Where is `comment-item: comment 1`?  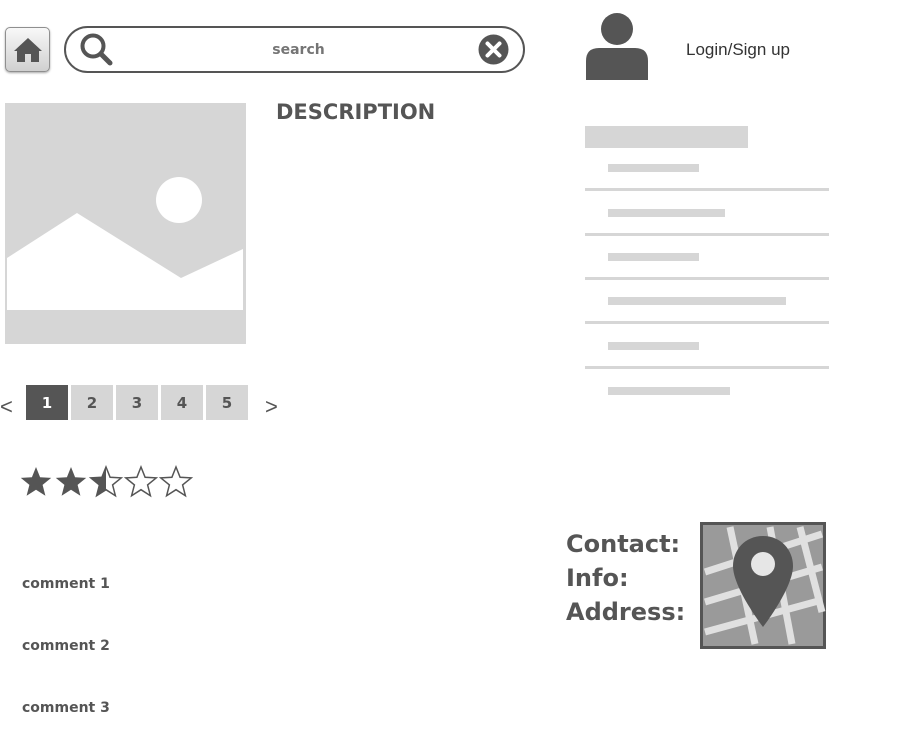 comment-item: comment 1 is located at coordinates (66, 584).